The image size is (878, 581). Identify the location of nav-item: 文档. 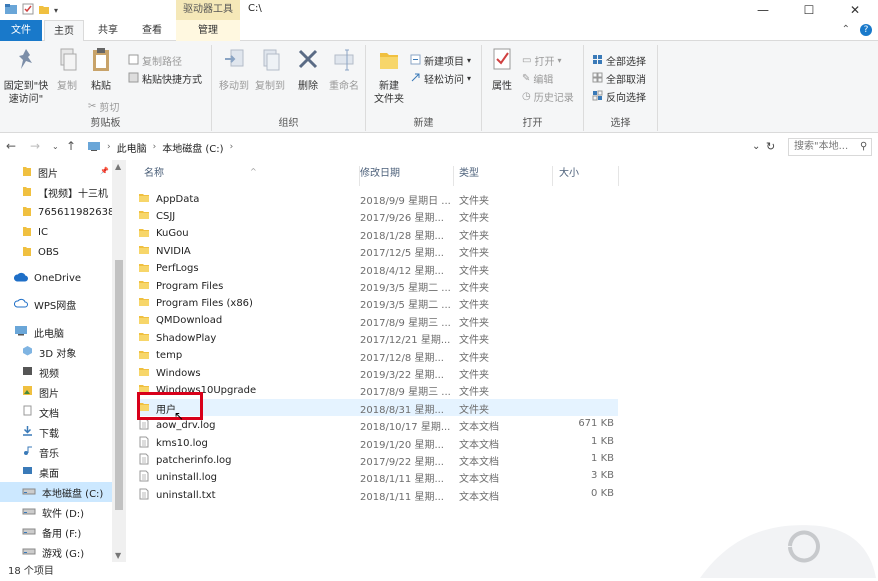
(56, 412).